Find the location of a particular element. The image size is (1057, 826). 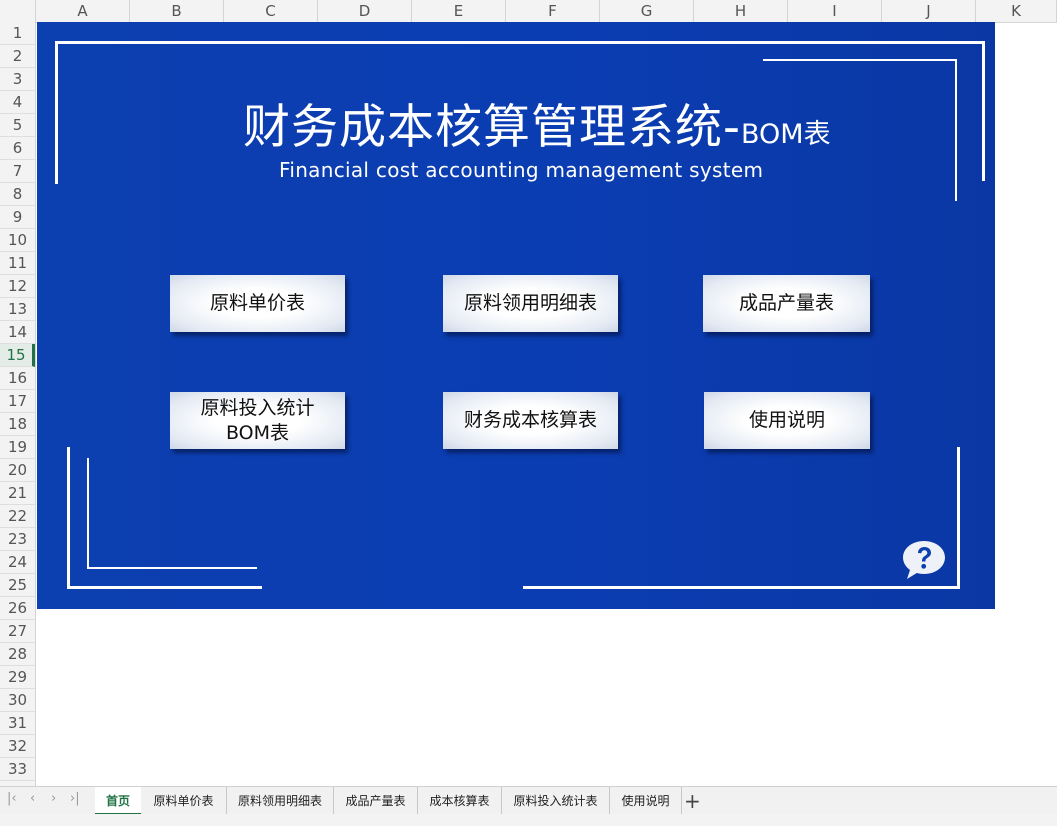

frame-top-left-line is located at coordinates (56, 112).